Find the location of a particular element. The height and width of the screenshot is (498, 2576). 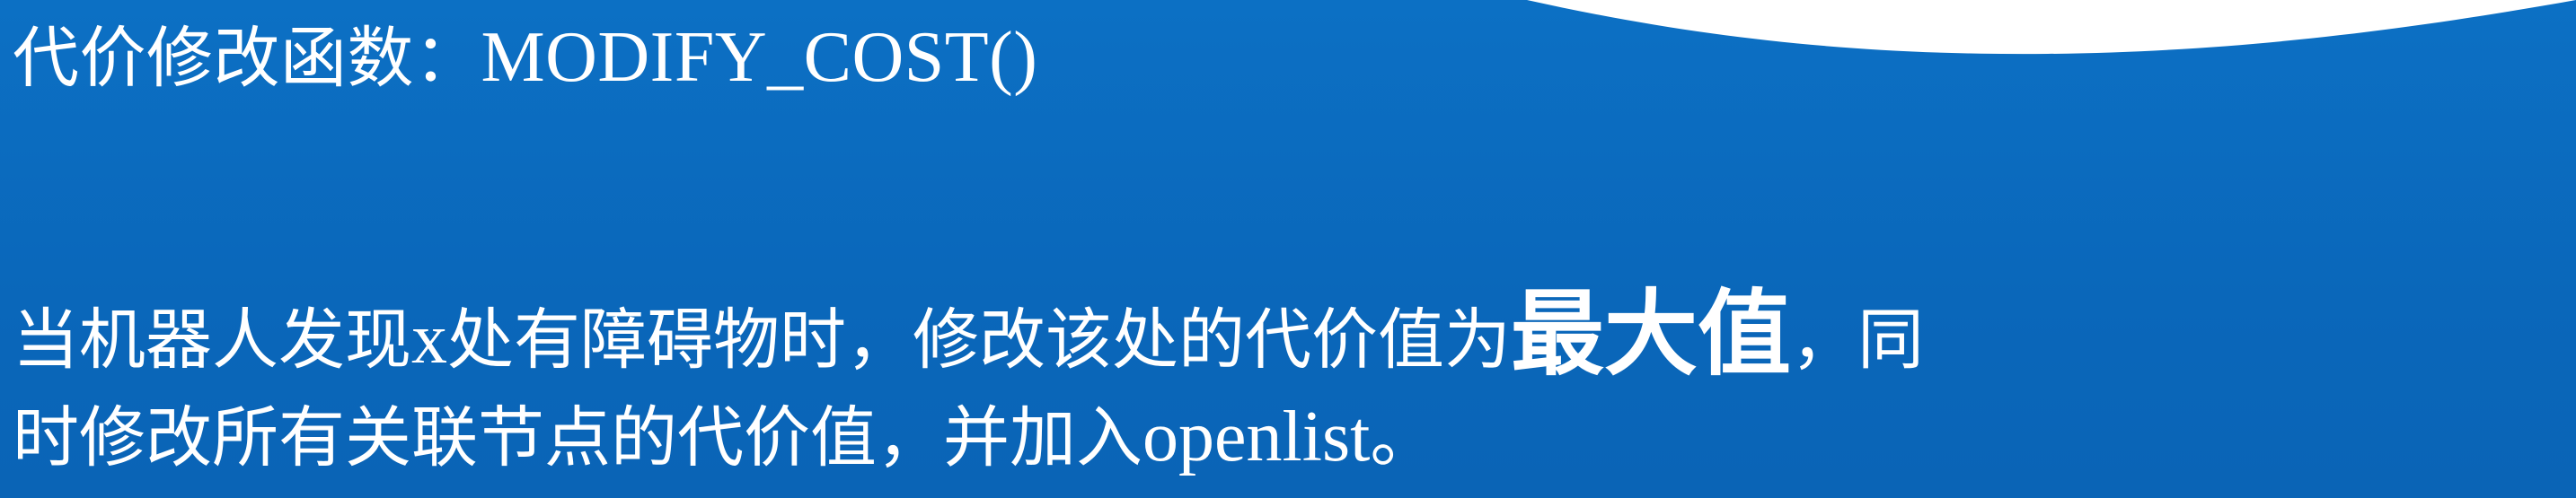

body-text-1b: 处有障碍物时，修改该处的代价值为 is located at coordinates (979, 340).